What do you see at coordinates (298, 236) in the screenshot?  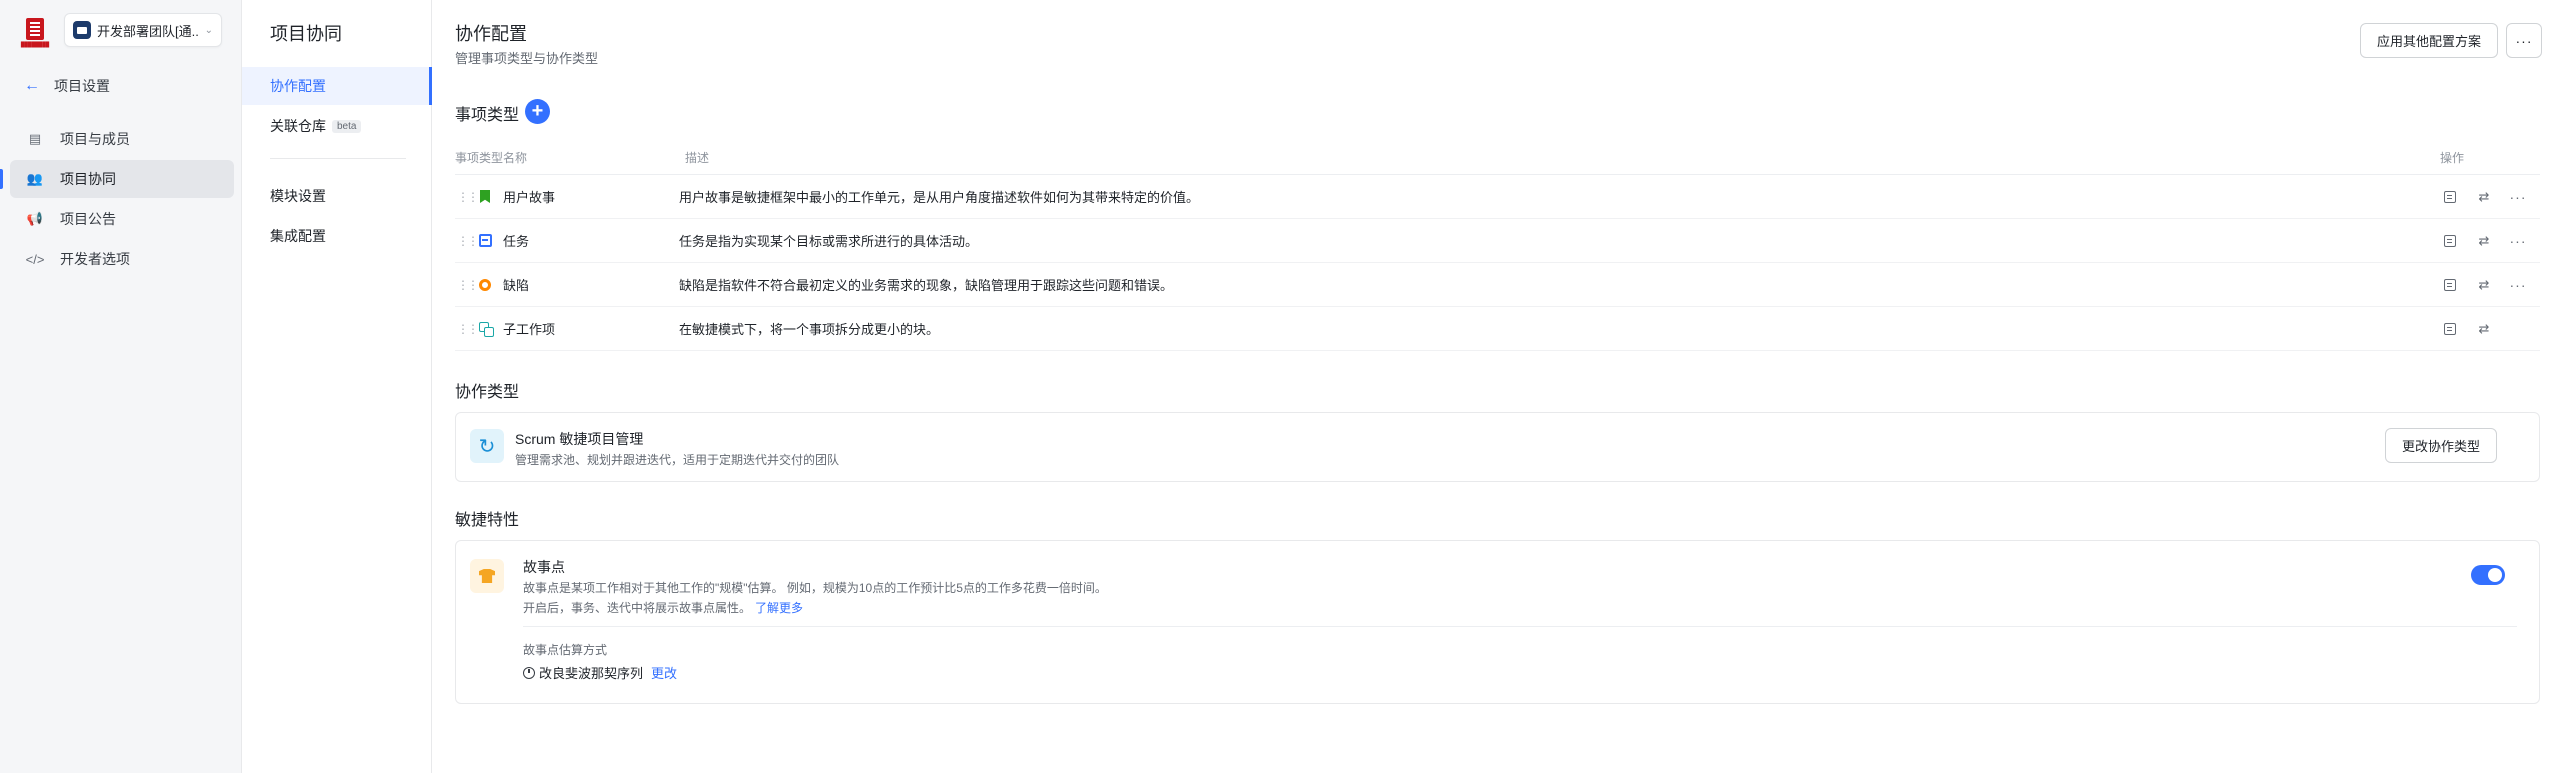 I see `subnav-item-label: 集成配置` at bounding box center [298, 236].